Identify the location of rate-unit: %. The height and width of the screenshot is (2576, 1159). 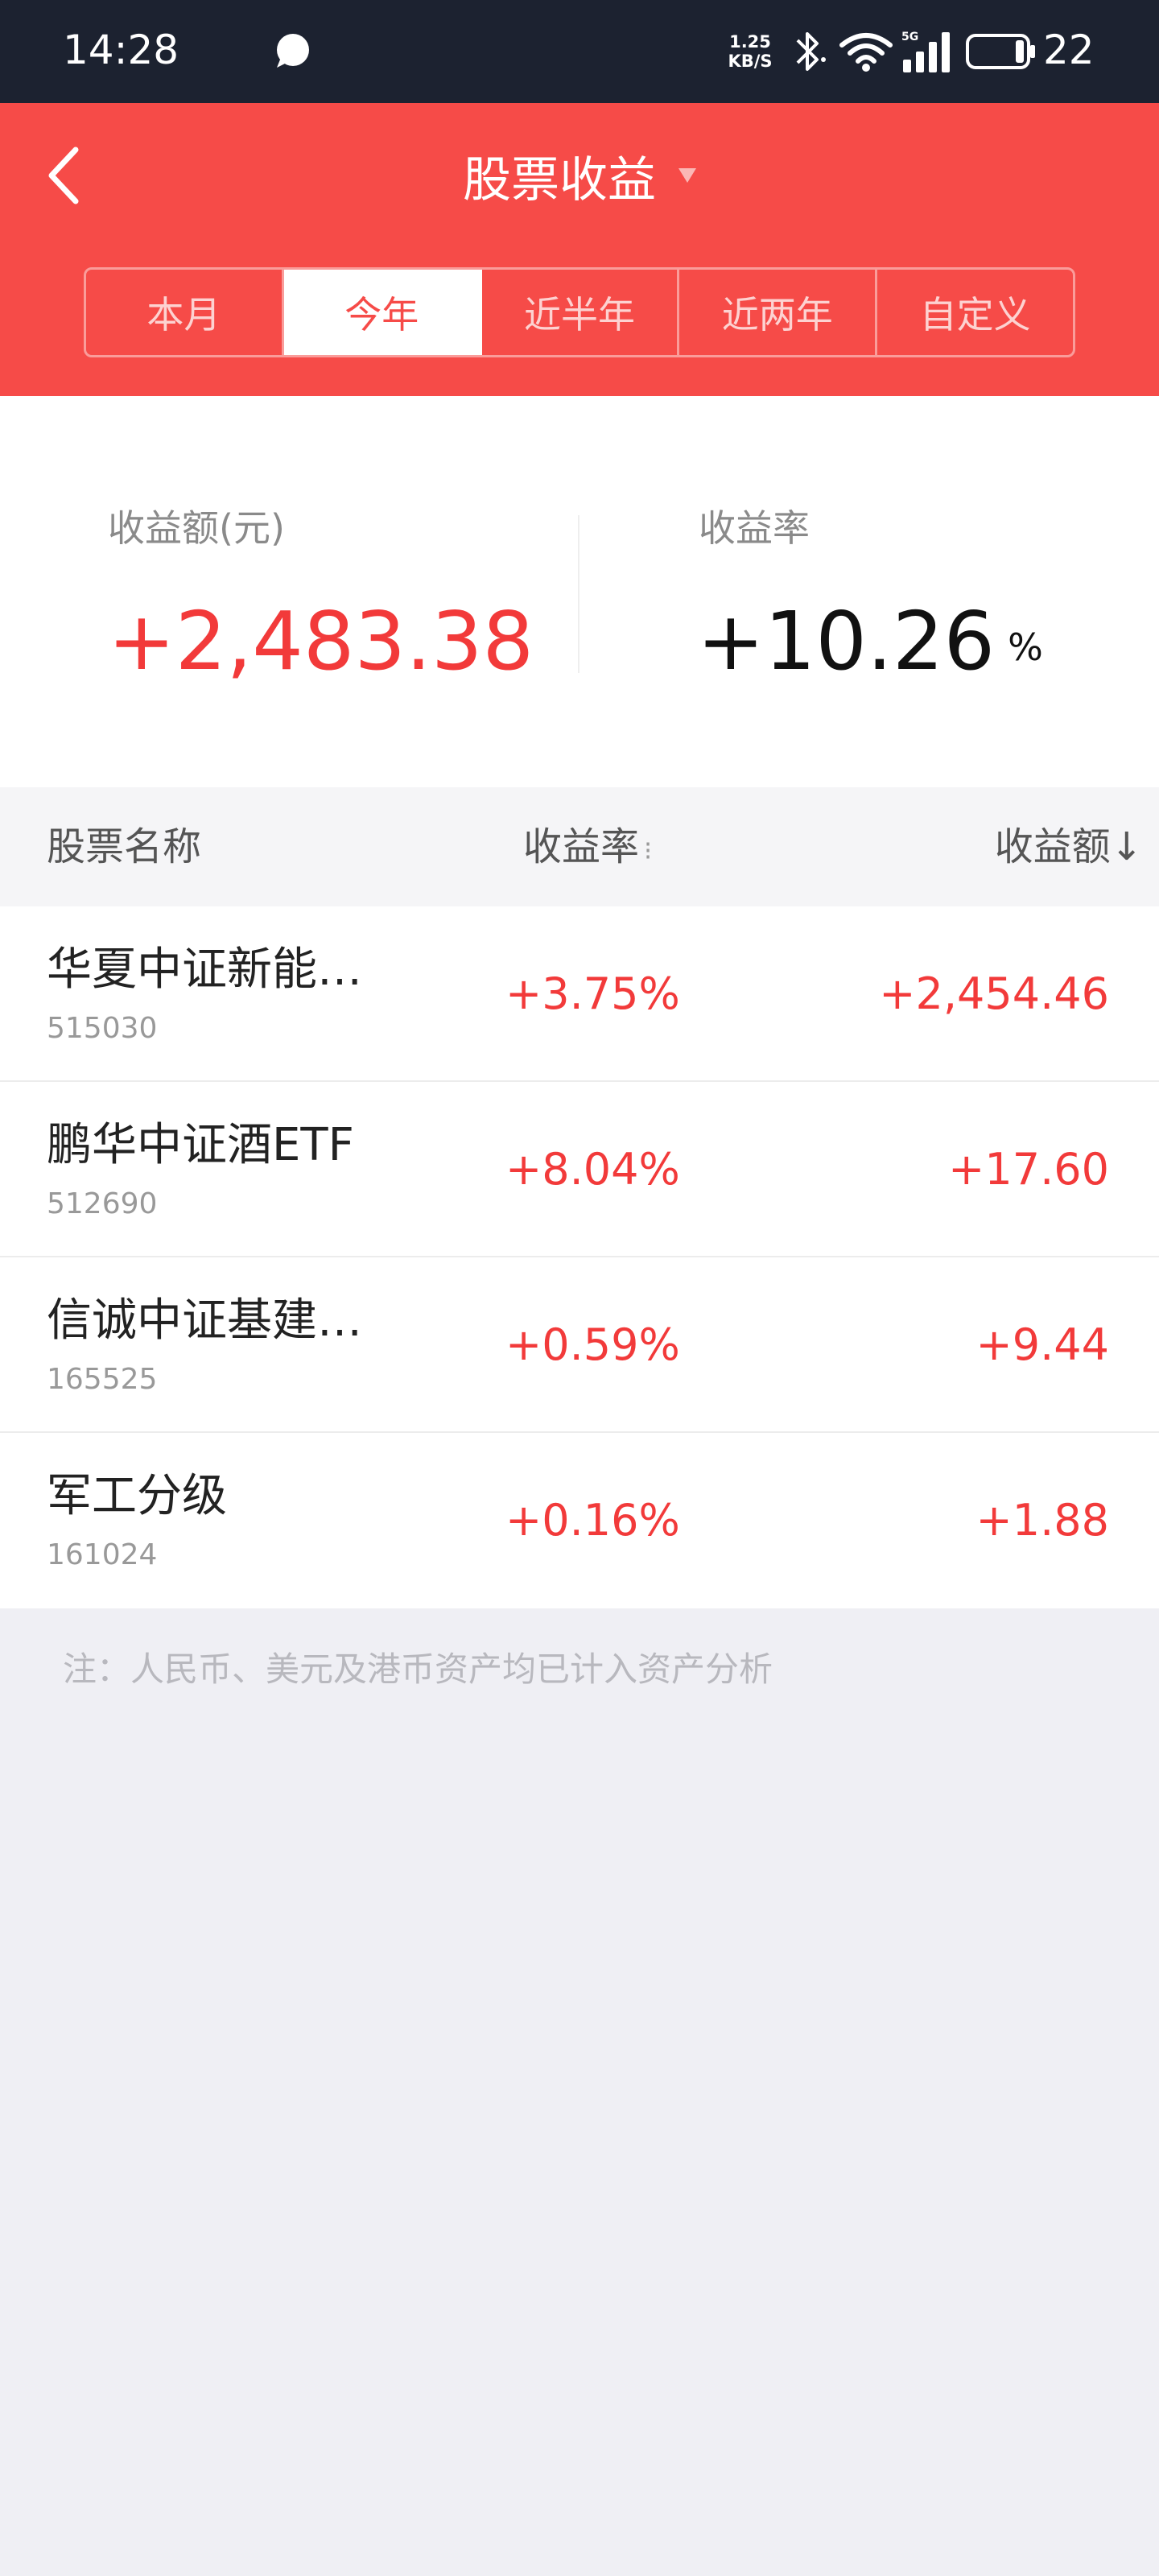
(1025, 647).